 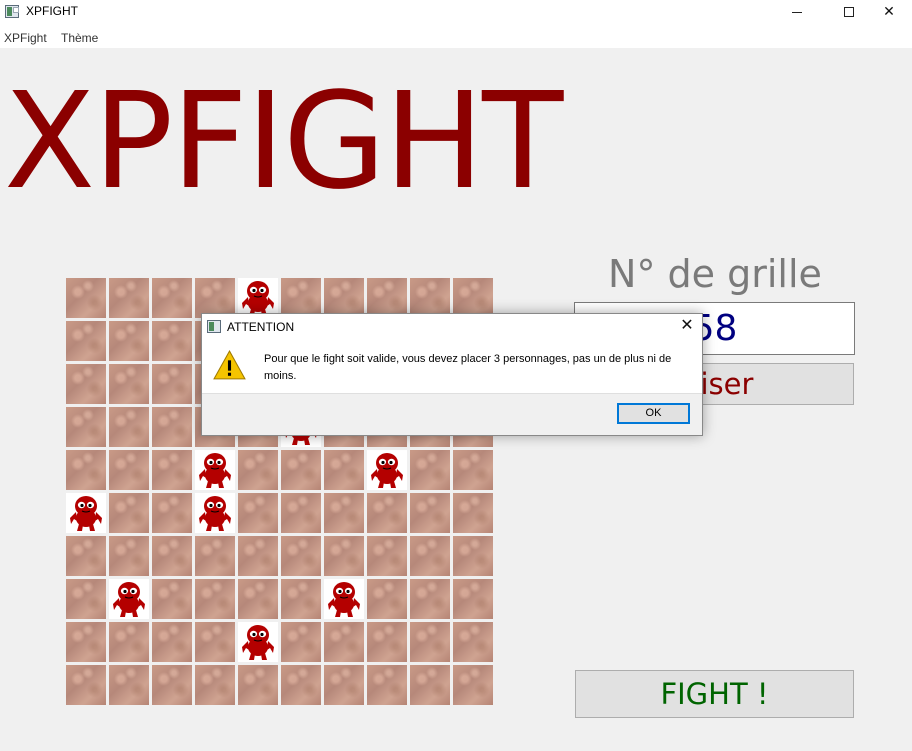 I want to click on dialog-close-button: ✕, so click(x=687, y=327).